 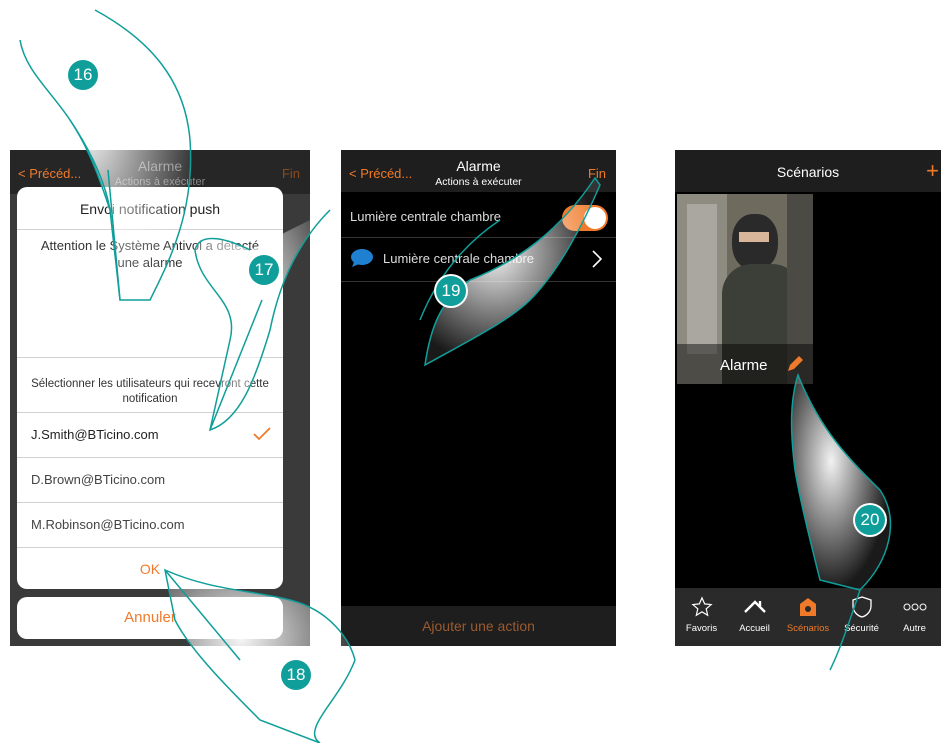 I want to click on cancel-label: Annuler, so click(x=150, y=617).